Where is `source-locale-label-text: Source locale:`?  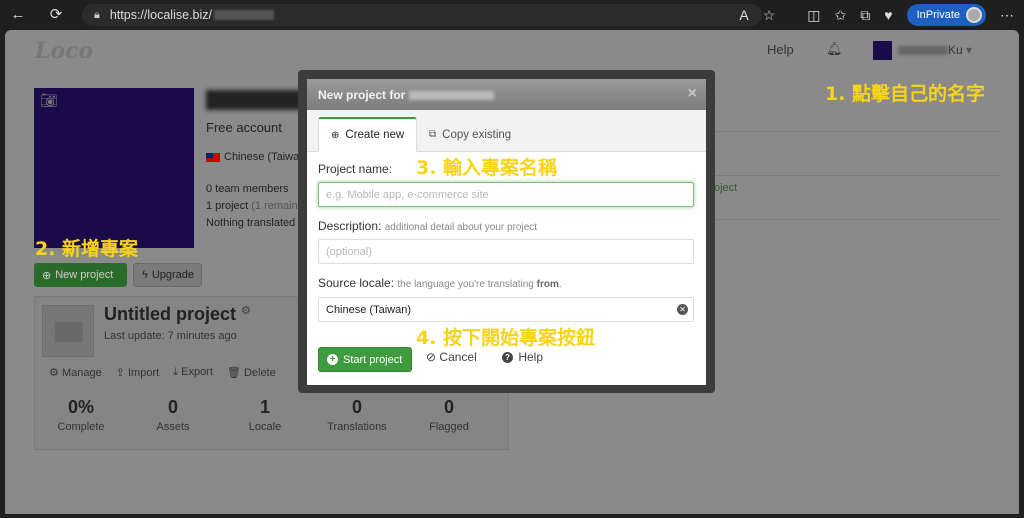
source-locale-label-text: Source locale: is located at coordinates (356, 283).